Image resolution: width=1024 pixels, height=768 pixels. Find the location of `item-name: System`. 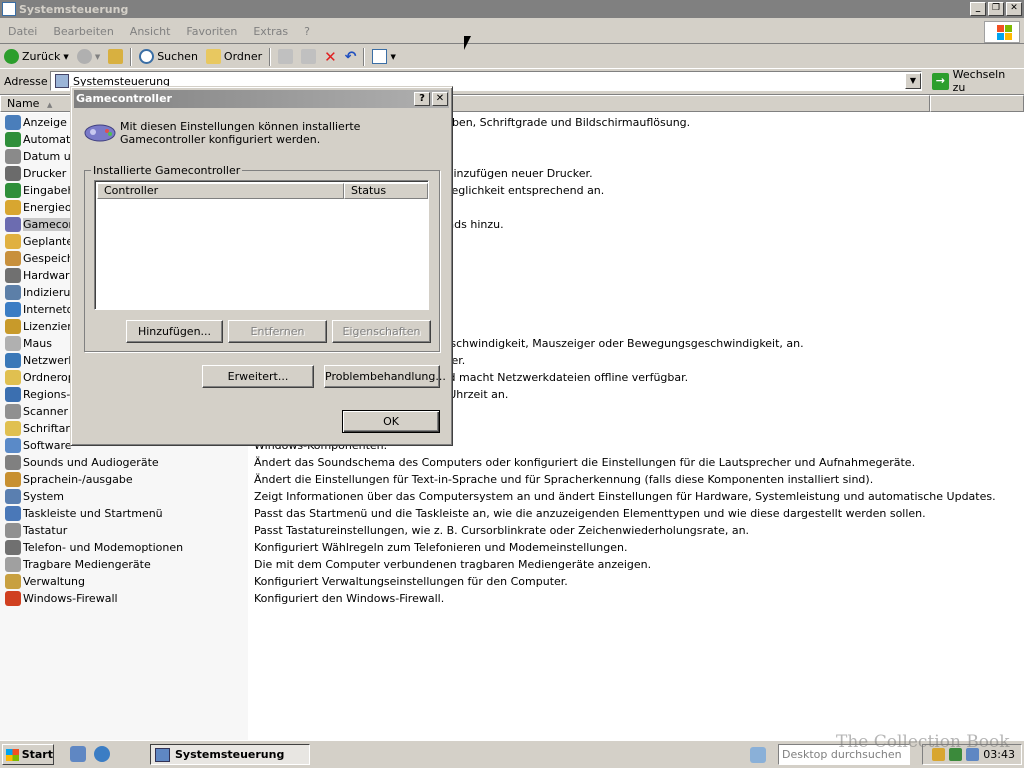

item-name: System is located at coordinates (44, 496).